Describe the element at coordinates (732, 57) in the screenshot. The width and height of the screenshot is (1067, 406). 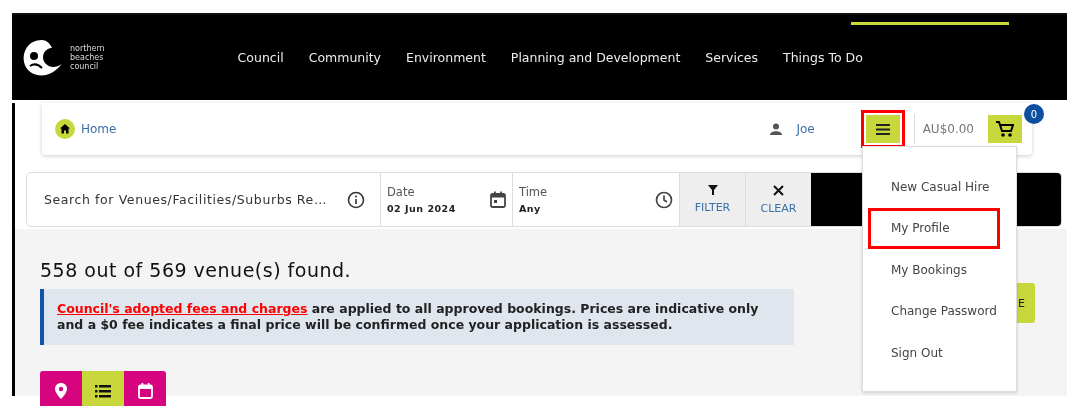
I see `nav-link: Services` at that location.